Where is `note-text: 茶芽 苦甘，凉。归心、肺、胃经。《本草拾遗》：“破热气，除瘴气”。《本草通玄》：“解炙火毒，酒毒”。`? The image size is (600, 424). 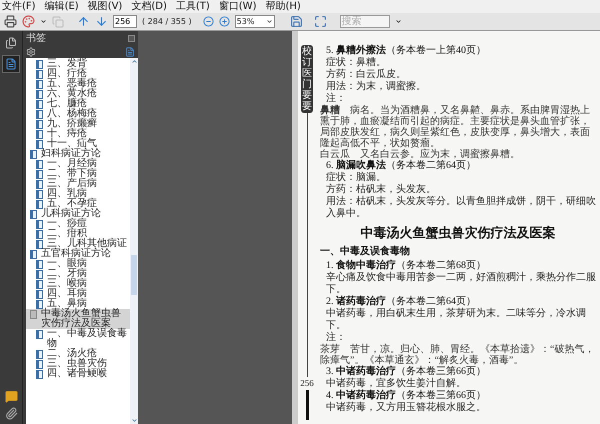
note-text: 茶芽 苦甘，凉。归心、肺、胃经。《本草拾遗》：“破热气，除瘴气”。《本草通玄》：“解炙火毒，酒毒”。 is located at coordinates (458, 355).